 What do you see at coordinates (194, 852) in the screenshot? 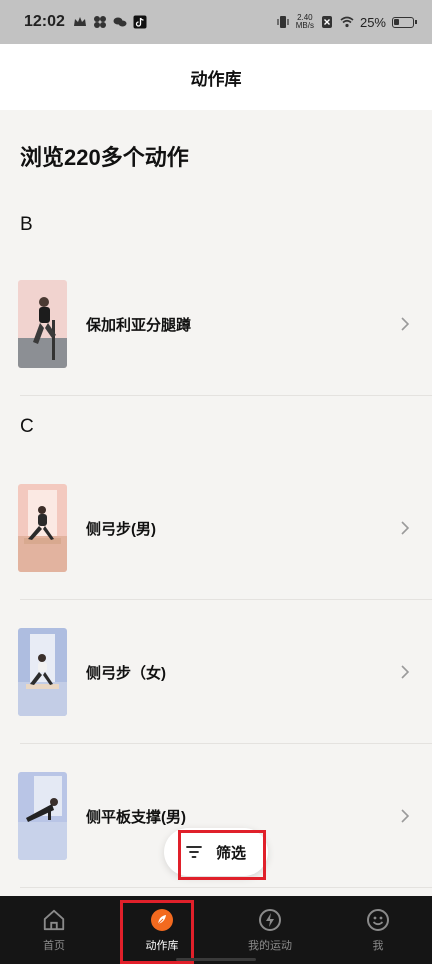
I see `filter-icon` at bounding box center [194, 852].